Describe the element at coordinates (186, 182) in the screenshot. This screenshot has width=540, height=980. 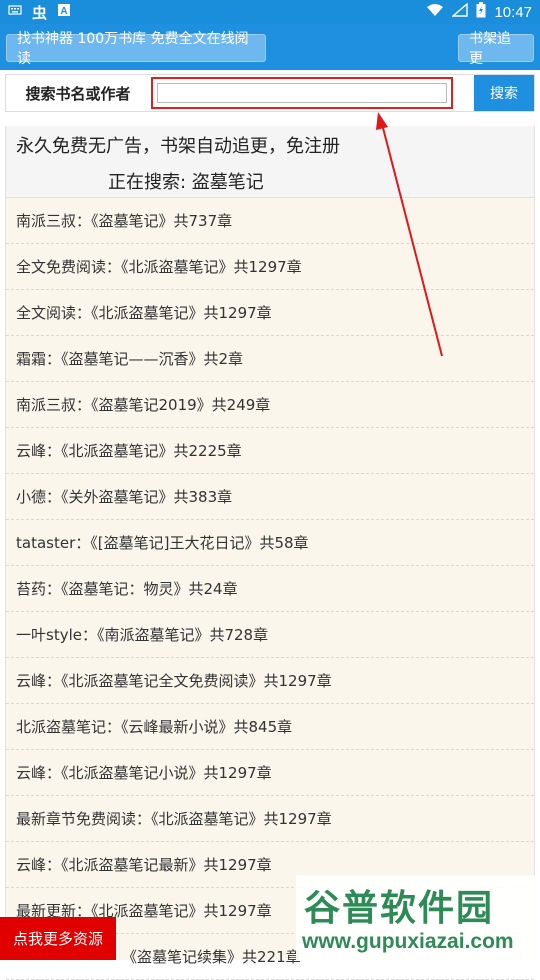
I see `search-status: 正在搜索: 盗墓笔记` at that location.